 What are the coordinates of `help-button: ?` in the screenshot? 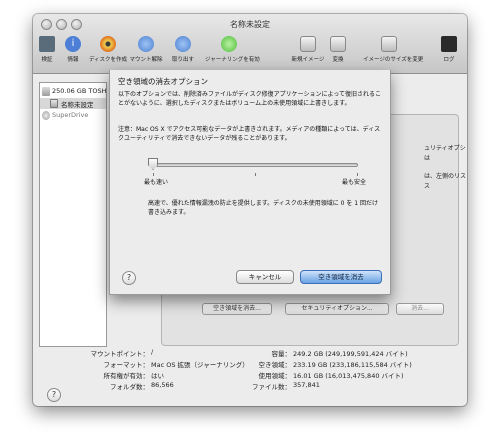 It's located at (54, 395).